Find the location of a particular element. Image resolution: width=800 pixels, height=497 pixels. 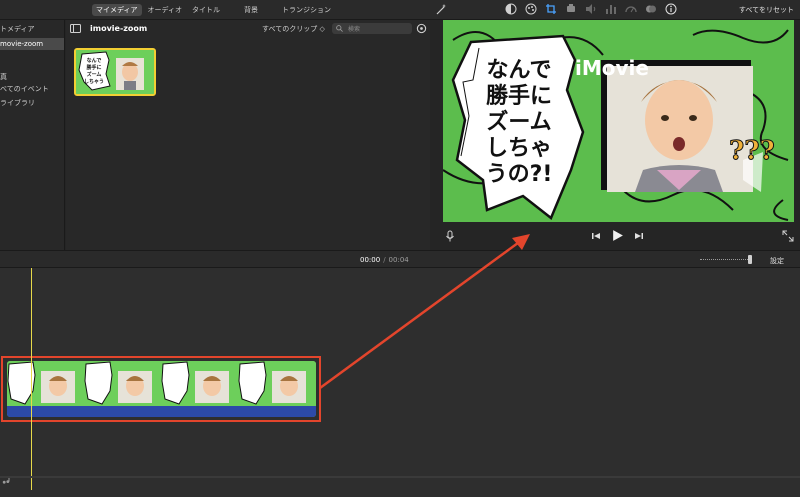

svg-text: しちゃう is located at coordinates (94, 81).